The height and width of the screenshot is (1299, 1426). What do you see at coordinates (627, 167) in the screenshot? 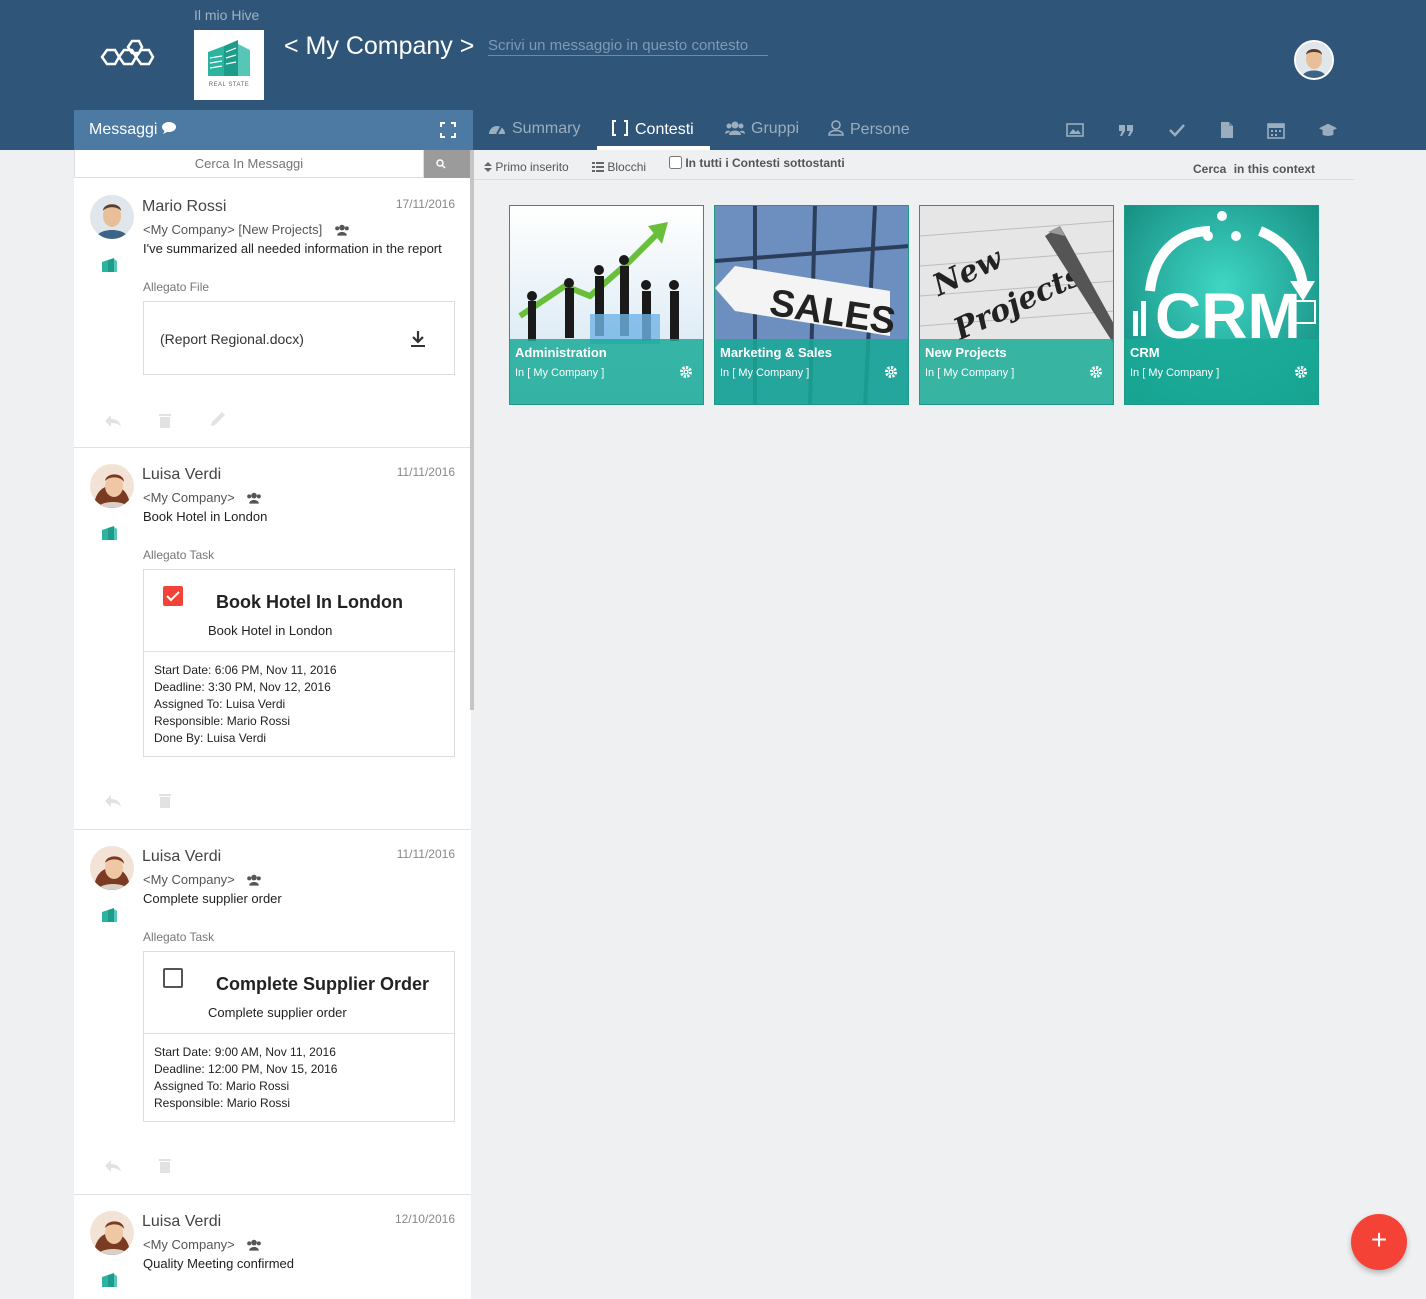
I see `view-mode-label: Blocchi` at bounding box center [627, 167].